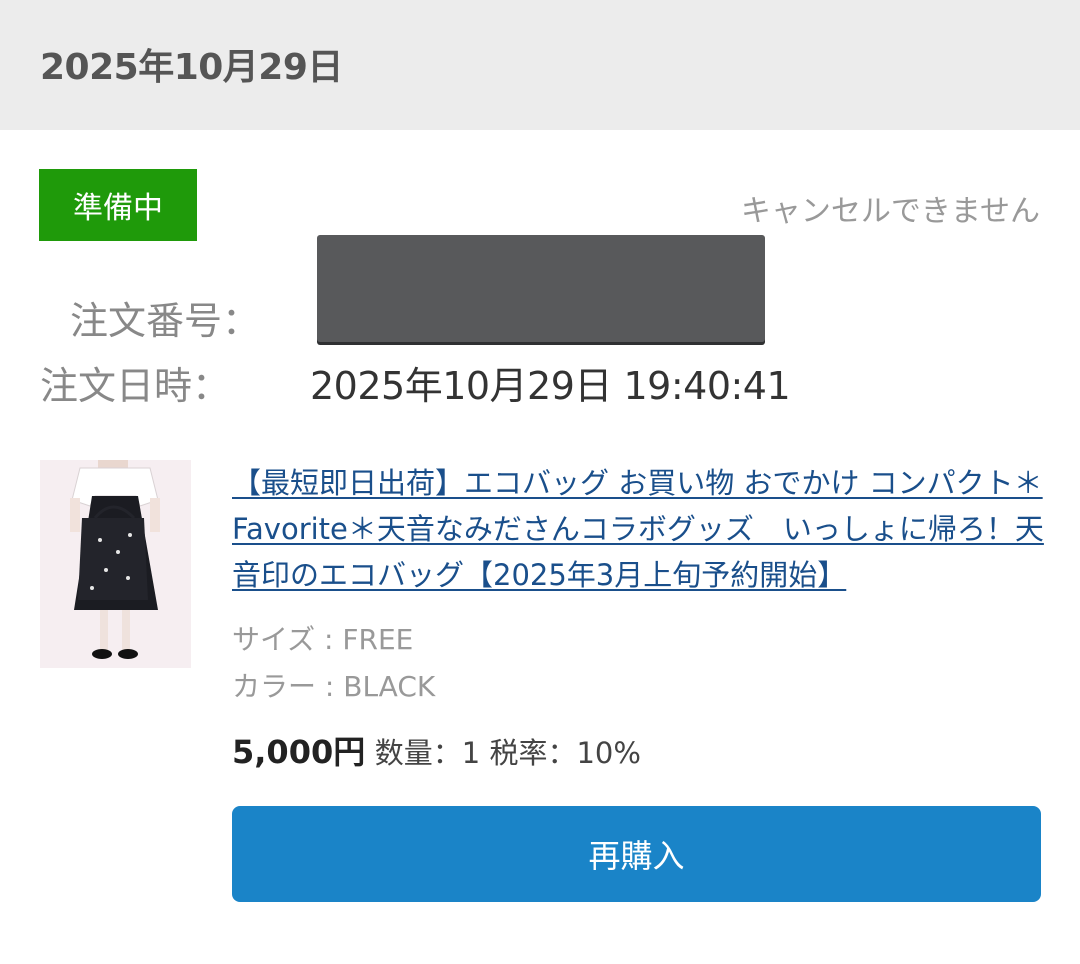 Image resolution: width=1080 pixels, height=964 pixels. I want to click on cancel-note: キャンセルできません, so click(890, 211).